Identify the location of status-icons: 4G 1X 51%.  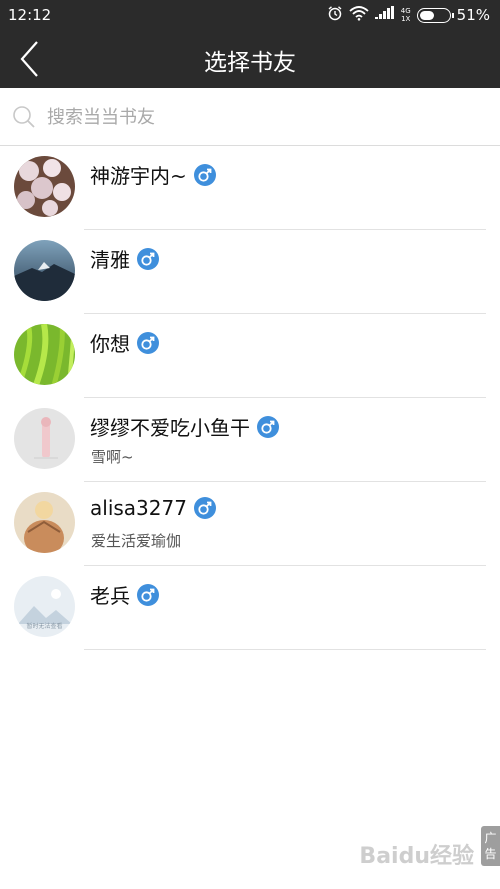
(408, 15).